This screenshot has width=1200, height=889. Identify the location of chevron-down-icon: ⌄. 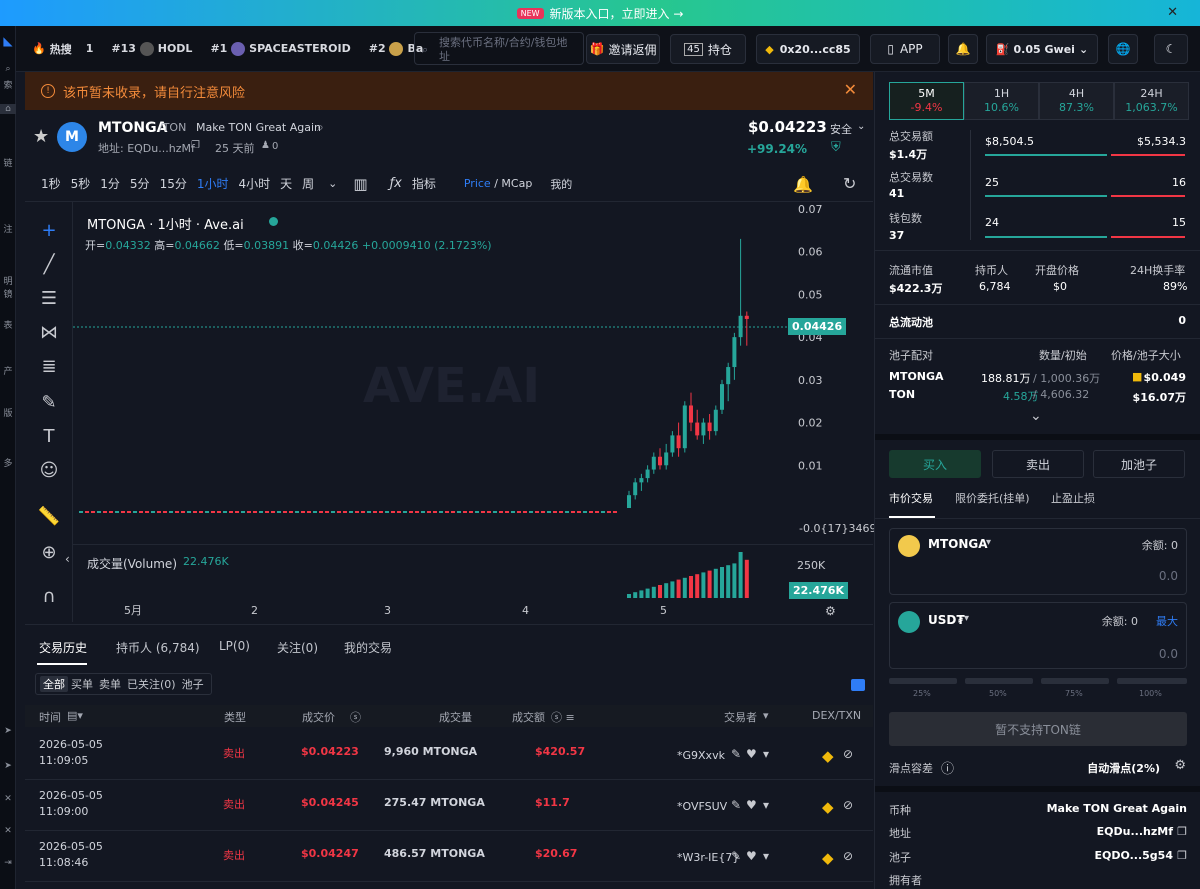
(332, 183).